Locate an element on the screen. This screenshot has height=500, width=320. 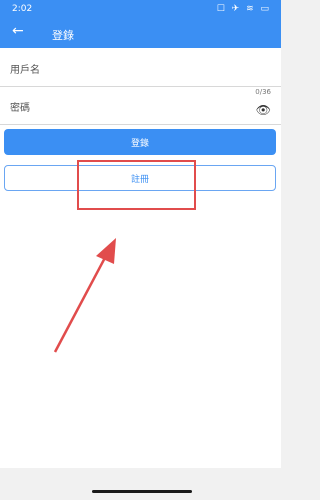
annotation-arrow-head is located at coordinates (106, 251).